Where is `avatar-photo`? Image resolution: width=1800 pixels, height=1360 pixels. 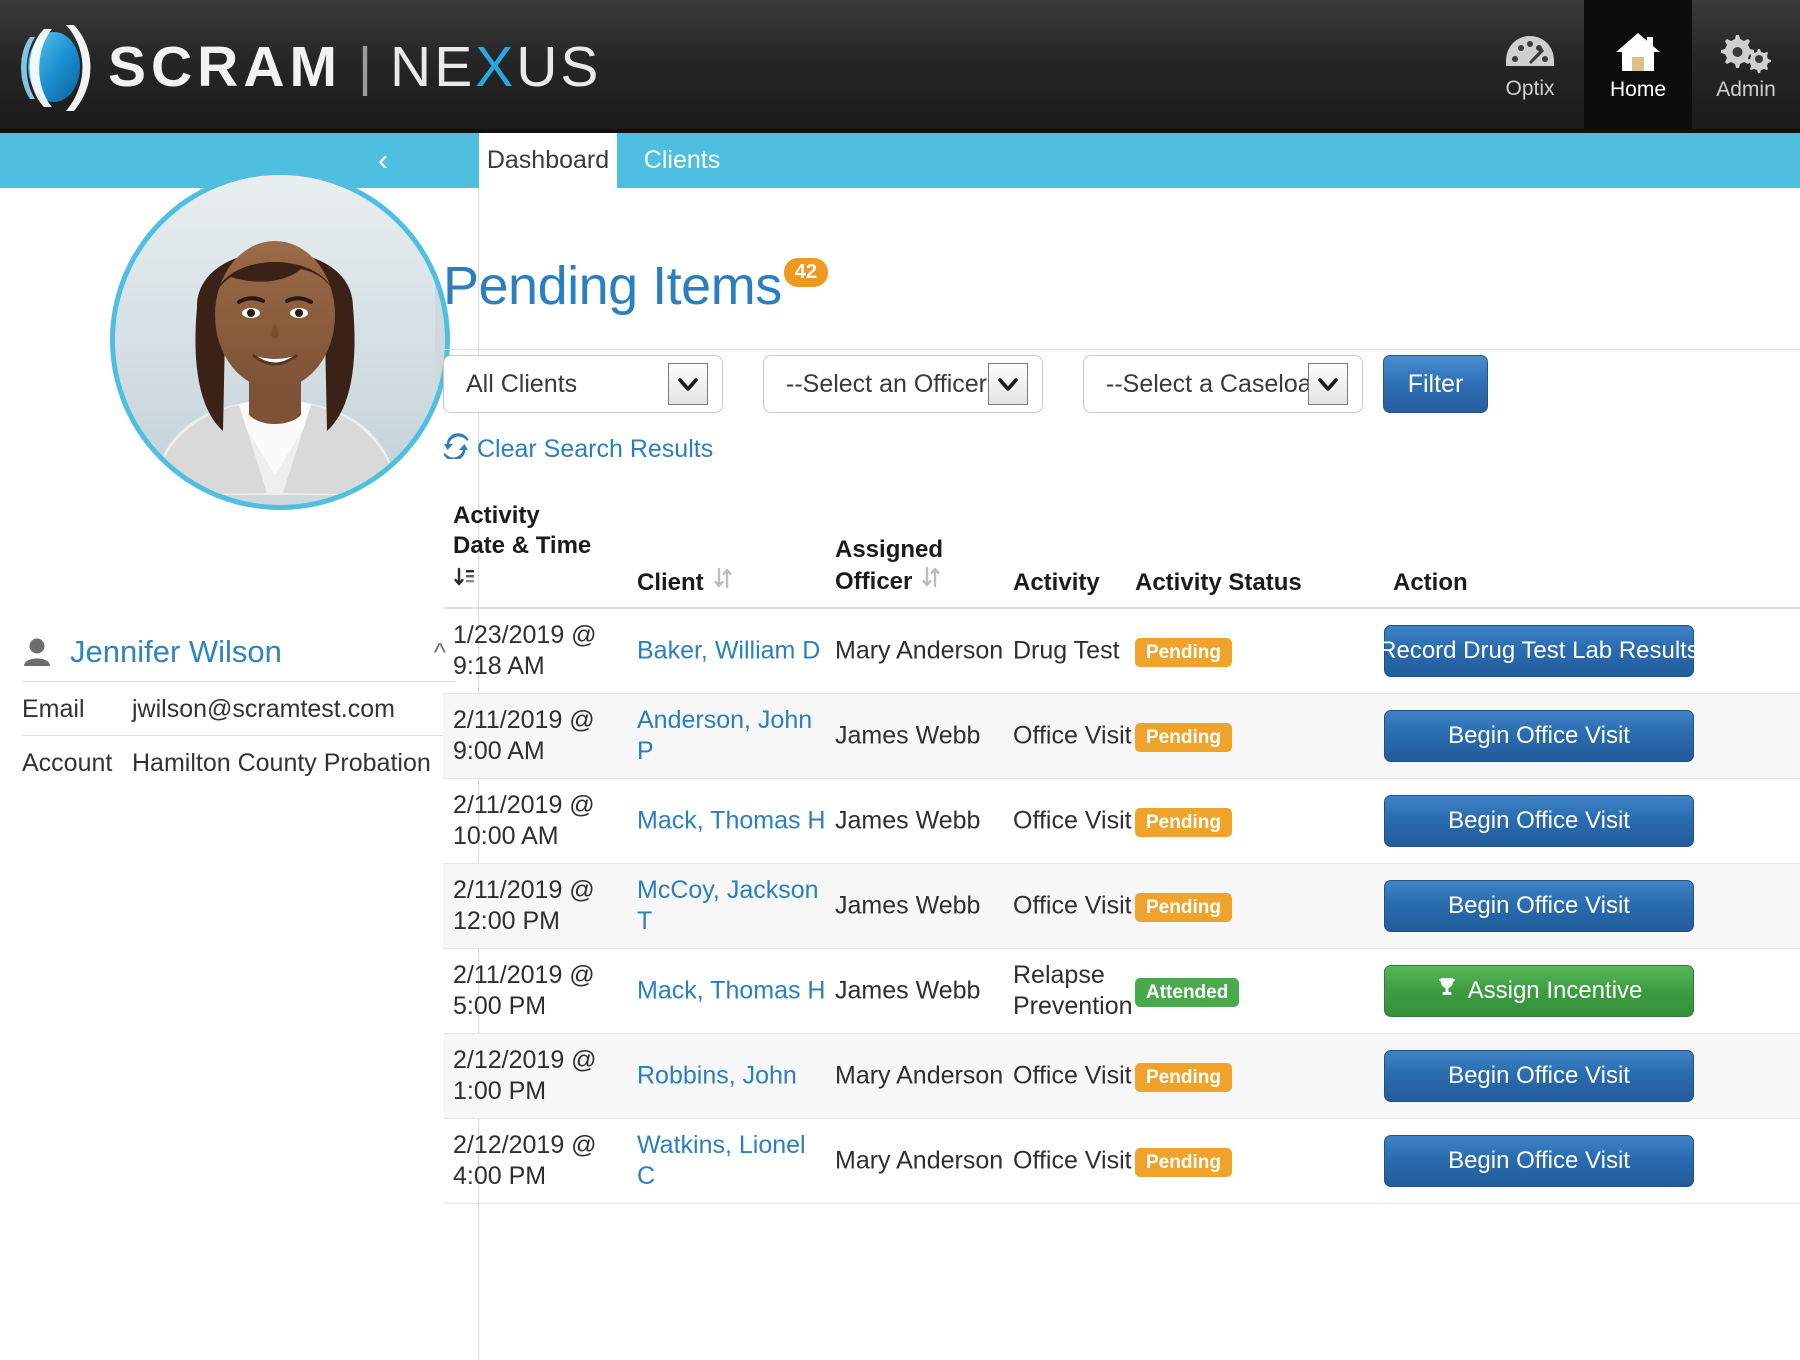 avatar-photo is located at coordinates (280, 340).